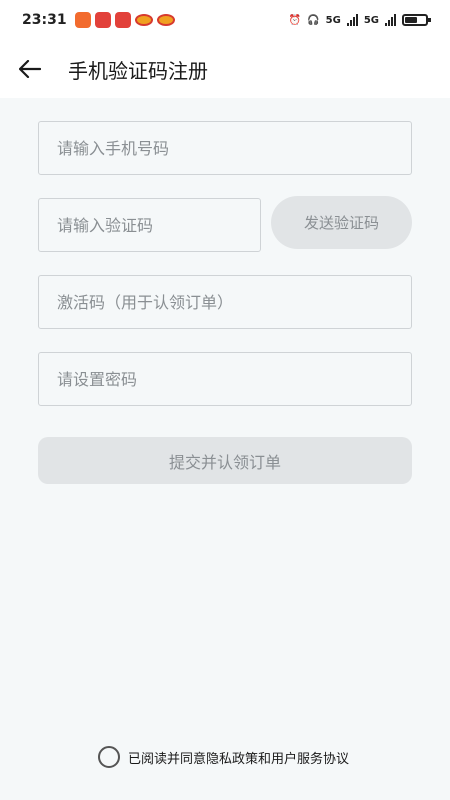 This screenshot has width=450, height=800. I want to click on status-bar: 23:31 ⏰ 🎧 5G 5G, so click(225, 20).